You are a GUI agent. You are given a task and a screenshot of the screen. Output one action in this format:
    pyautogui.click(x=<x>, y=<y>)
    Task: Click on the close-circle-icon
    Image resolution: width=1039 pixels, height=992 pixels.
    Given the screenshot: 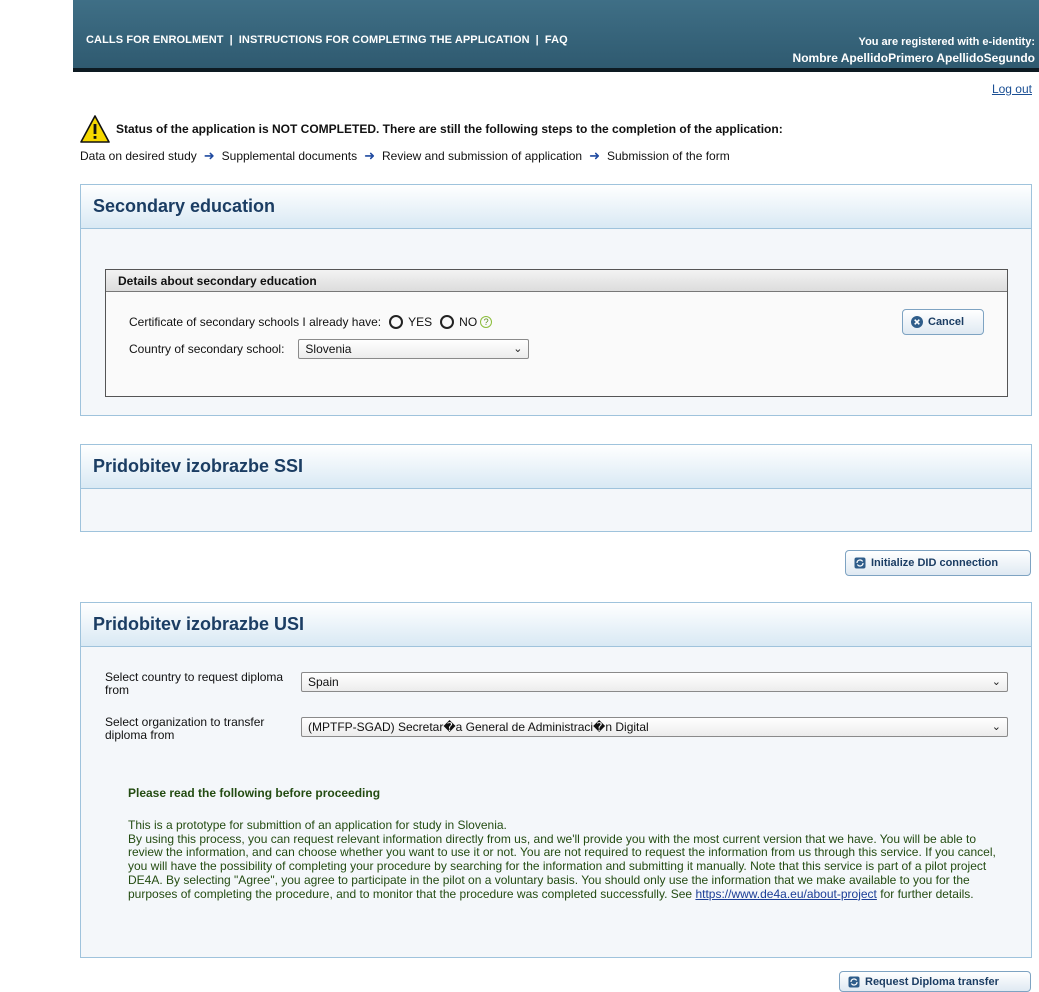 What is the action you would take?
    pyautogui.click(x=917, y=322)
    